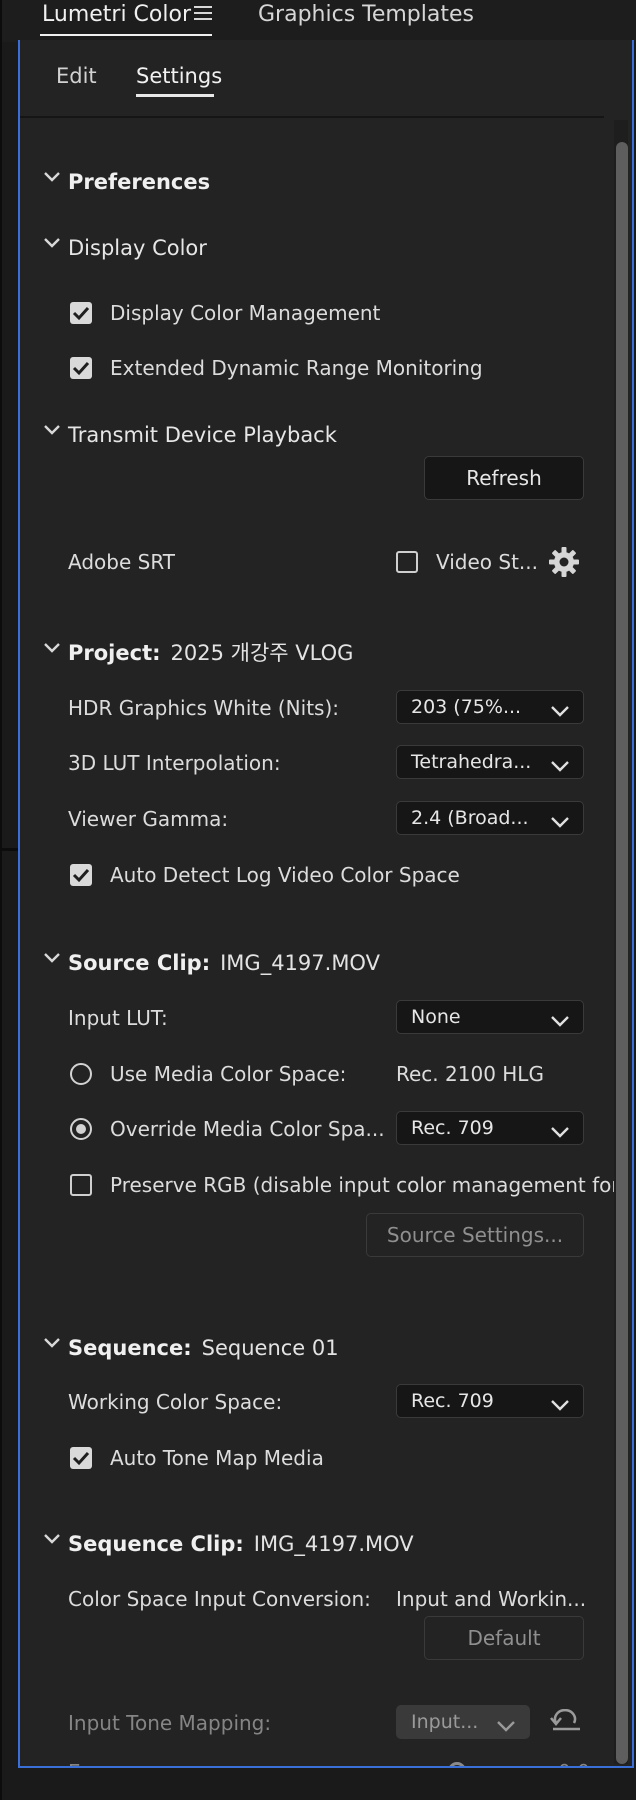 The height and width of the screenshot is (1800, 636). I want to click on section-project: Project: 2025 개강주 VLOG, so click(318, 653).